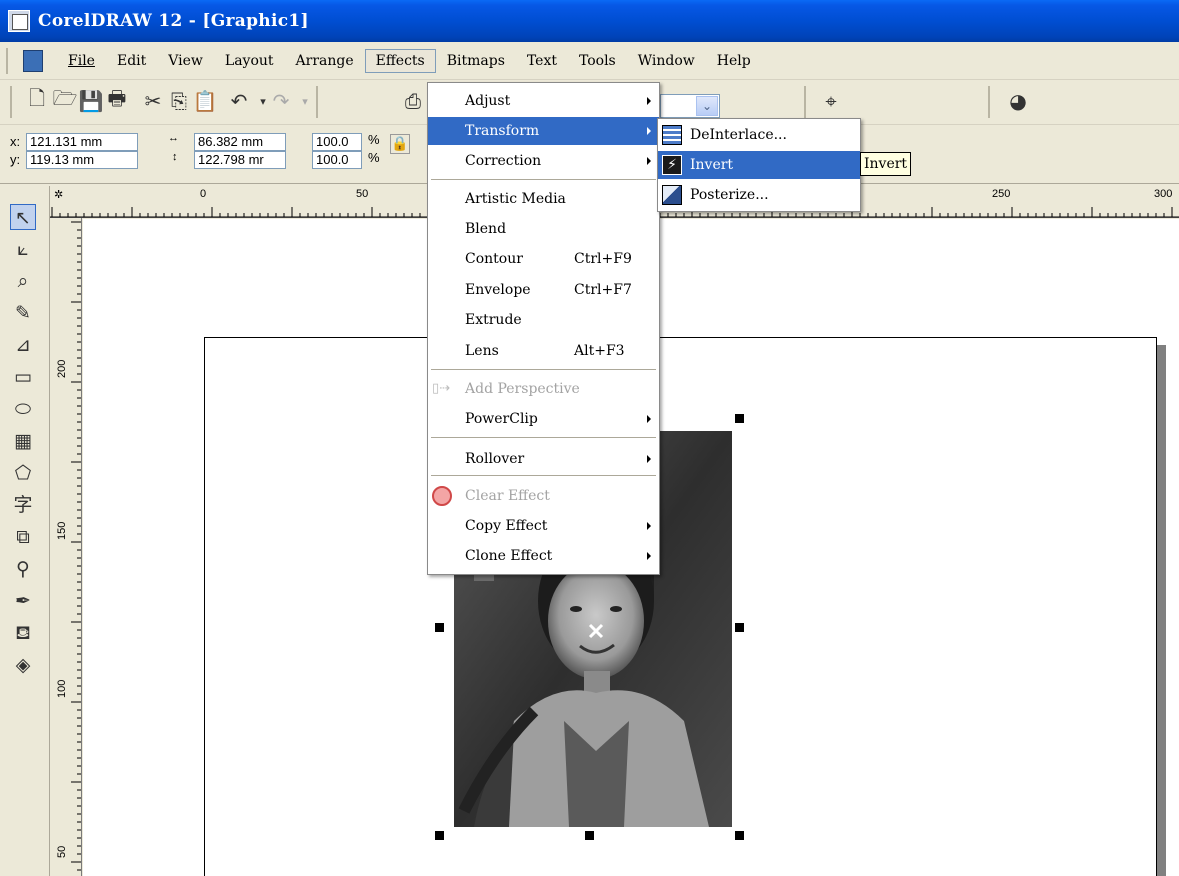 This screenshot has width=1179, height=876. I want to click on cut-icon: ✂, so click(153, 101).